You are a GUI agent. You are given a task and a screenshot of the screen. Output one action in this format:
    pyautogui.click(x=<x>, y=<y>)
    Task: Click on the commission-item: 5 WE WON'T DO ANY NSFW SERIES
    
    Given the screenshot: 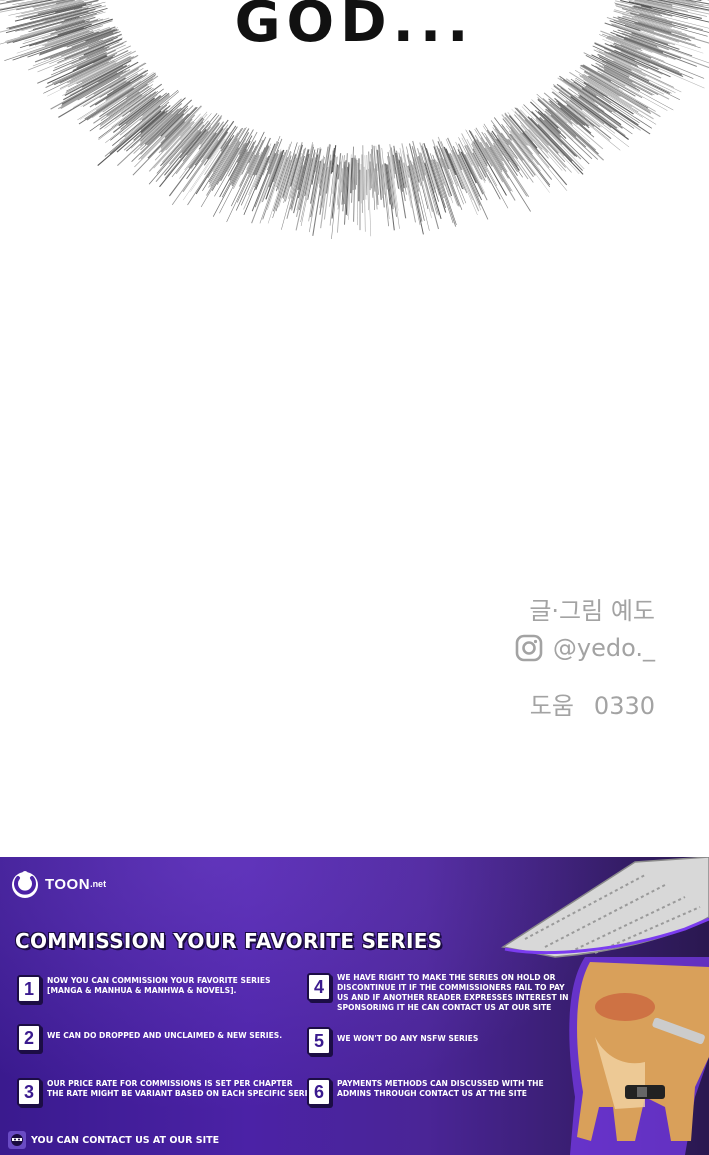 What is the action you would take?
    pyautogui.click(x=392, y=1041)
    